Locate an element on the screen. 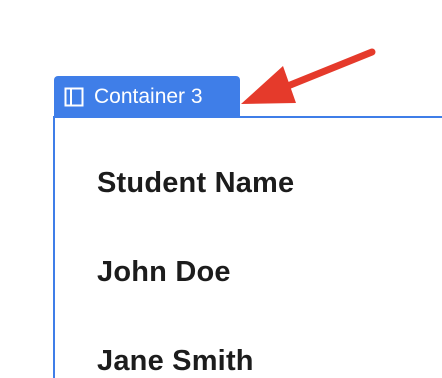  container-label-text: Container 3 is located at coordinates (148, 96).